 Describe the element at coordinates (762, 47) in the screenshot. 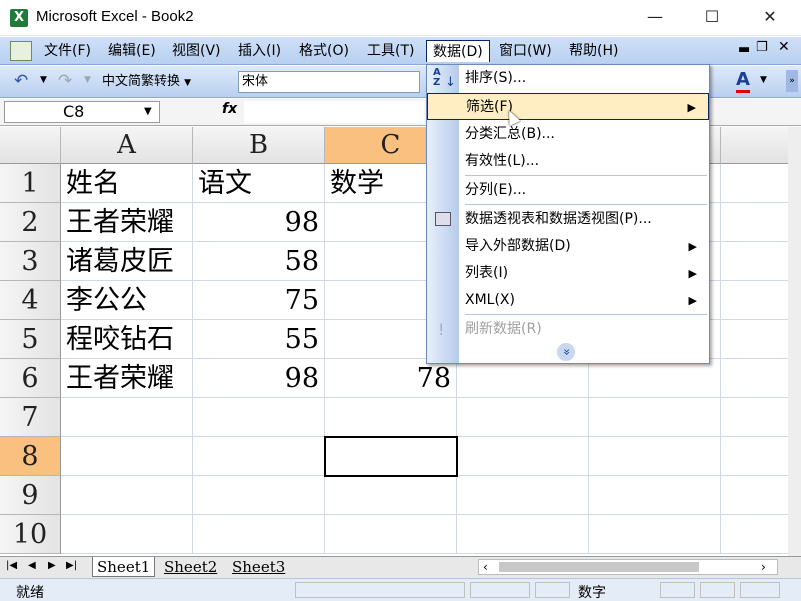

I see `doc-restore-icon: ❐` at that location.